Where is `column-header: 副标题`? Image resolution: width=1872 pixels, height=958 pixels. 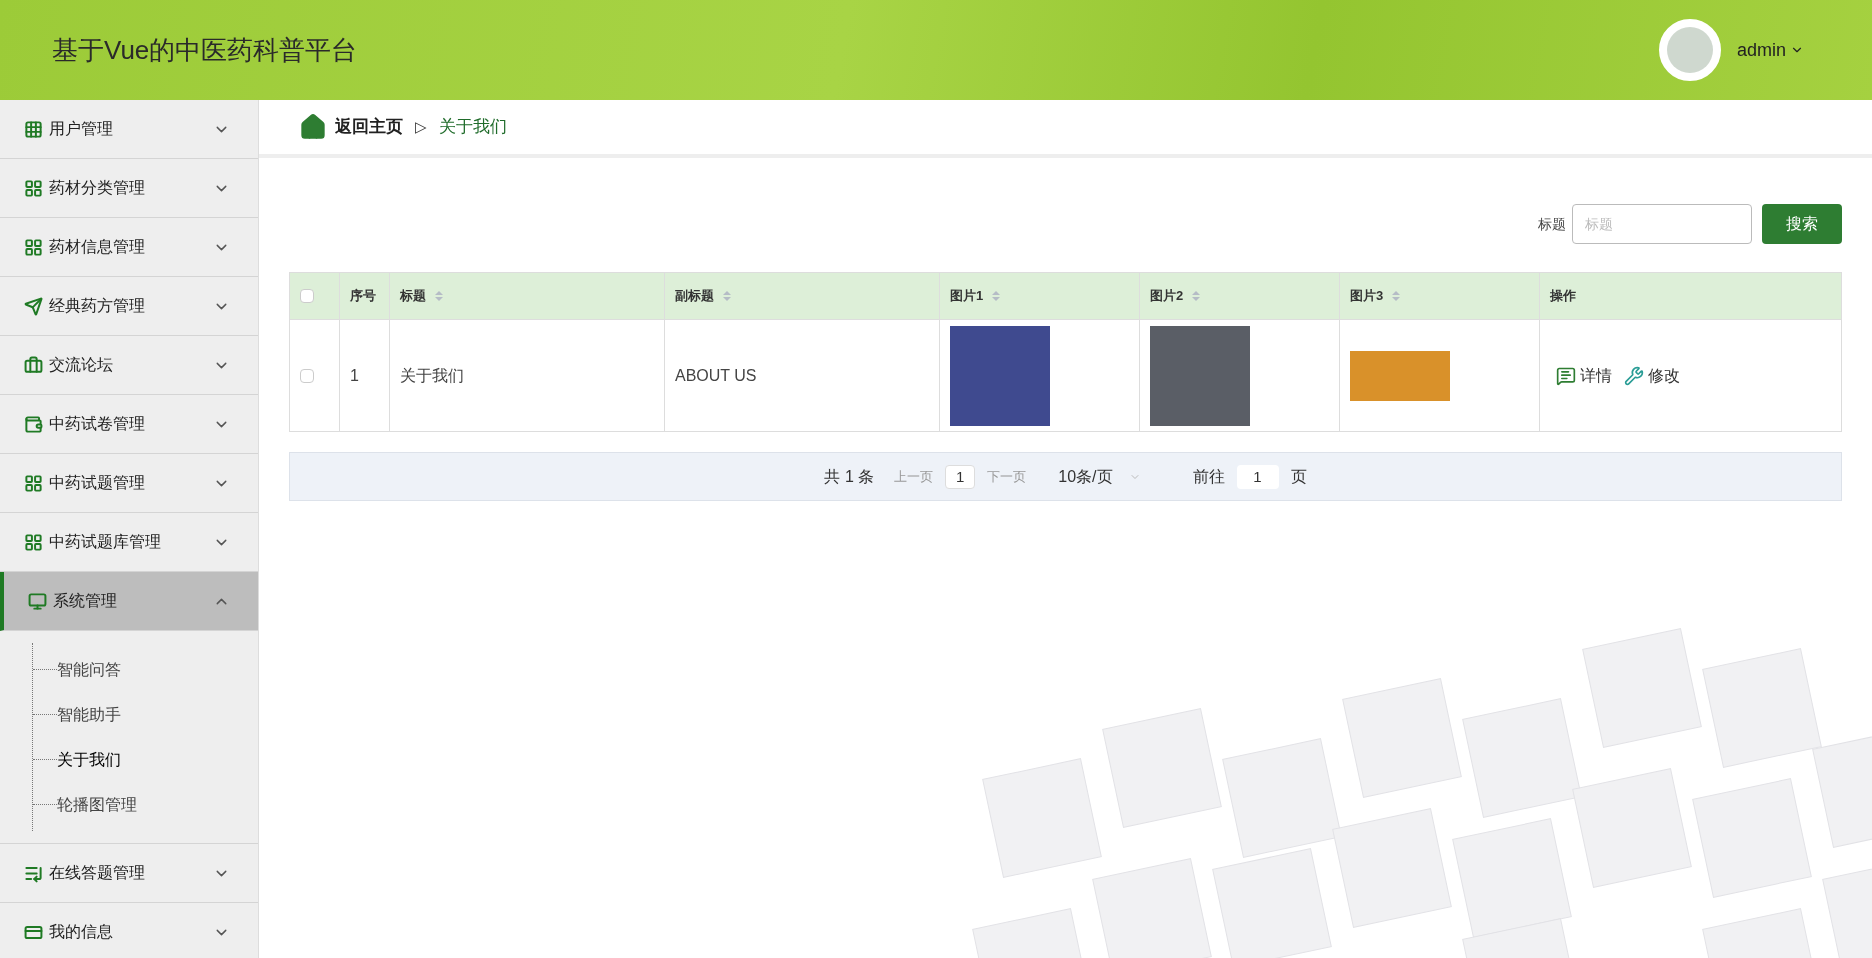
column-header: 副标题 is located at coordinates (694, 296).